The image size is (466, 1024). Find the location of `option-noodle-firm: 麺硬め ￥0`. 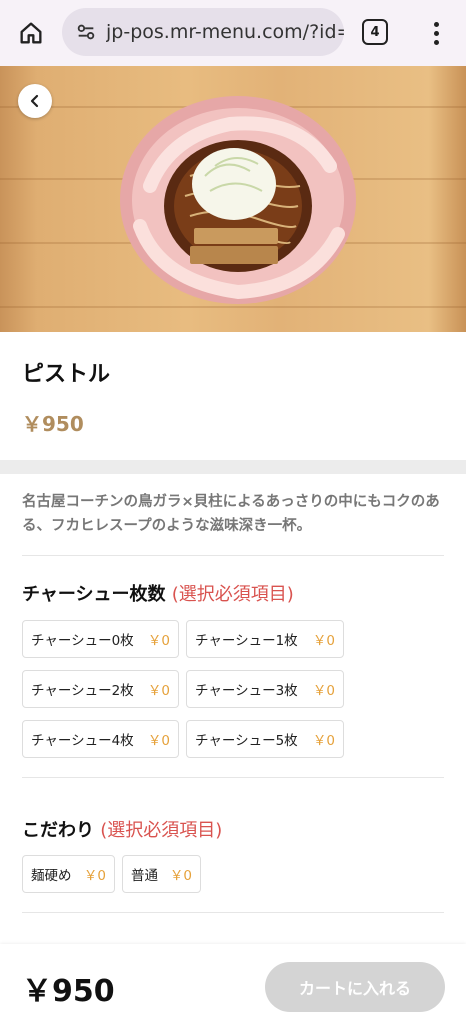

option-noodle-firm: 麺硬め ￥0 is located at coordinates (68, 874).